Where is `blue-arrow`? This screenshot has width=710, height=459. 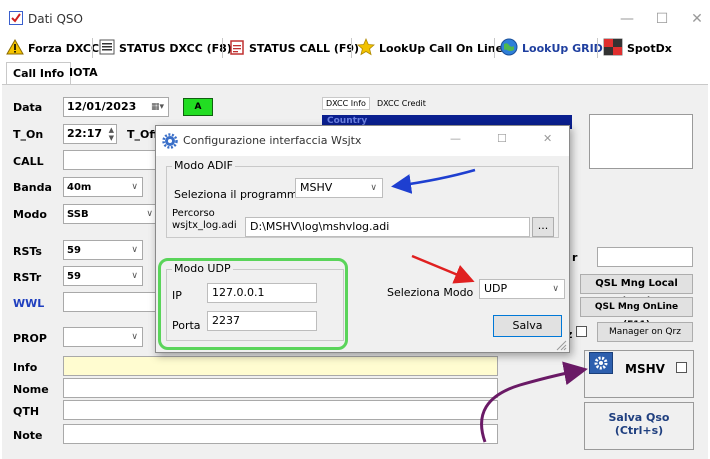 blue-arrow is located at coordinates (433, 181).